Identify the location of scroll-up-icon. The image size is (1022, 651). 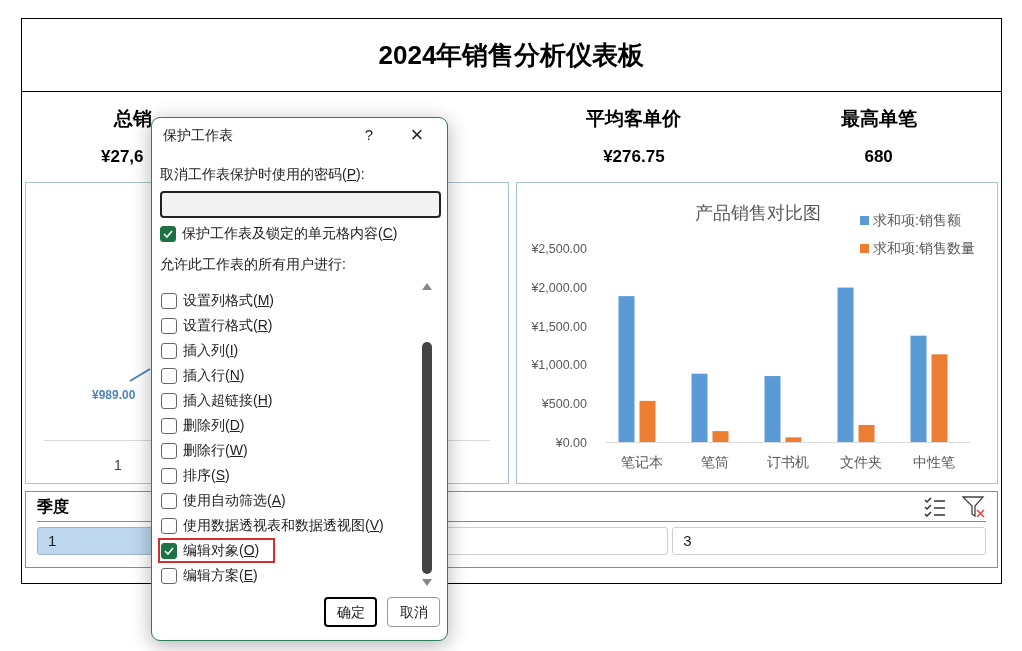
(427, 286).